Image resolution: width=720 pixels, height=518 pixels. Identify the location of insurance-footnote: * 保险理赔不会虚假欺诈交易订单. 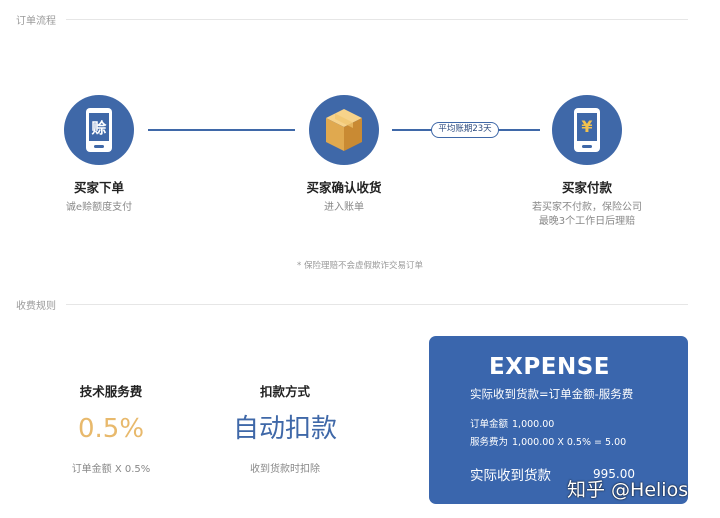
(360, 266).